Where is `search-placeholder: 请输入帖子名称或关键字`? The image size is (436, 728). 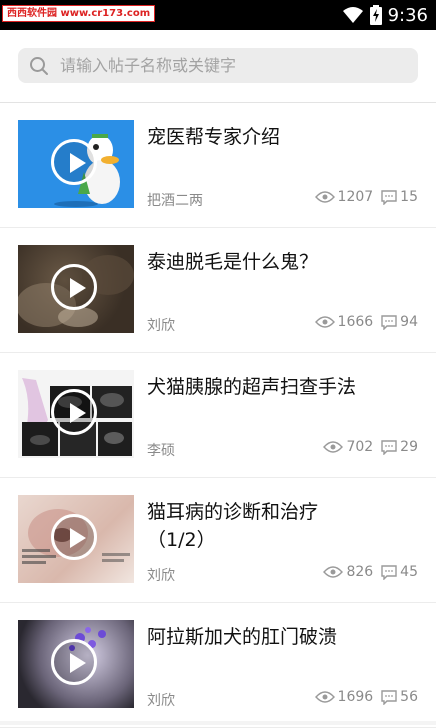 search-placeholder: 请输入帖子名称或关键字 is located at coordinates (148, 65).